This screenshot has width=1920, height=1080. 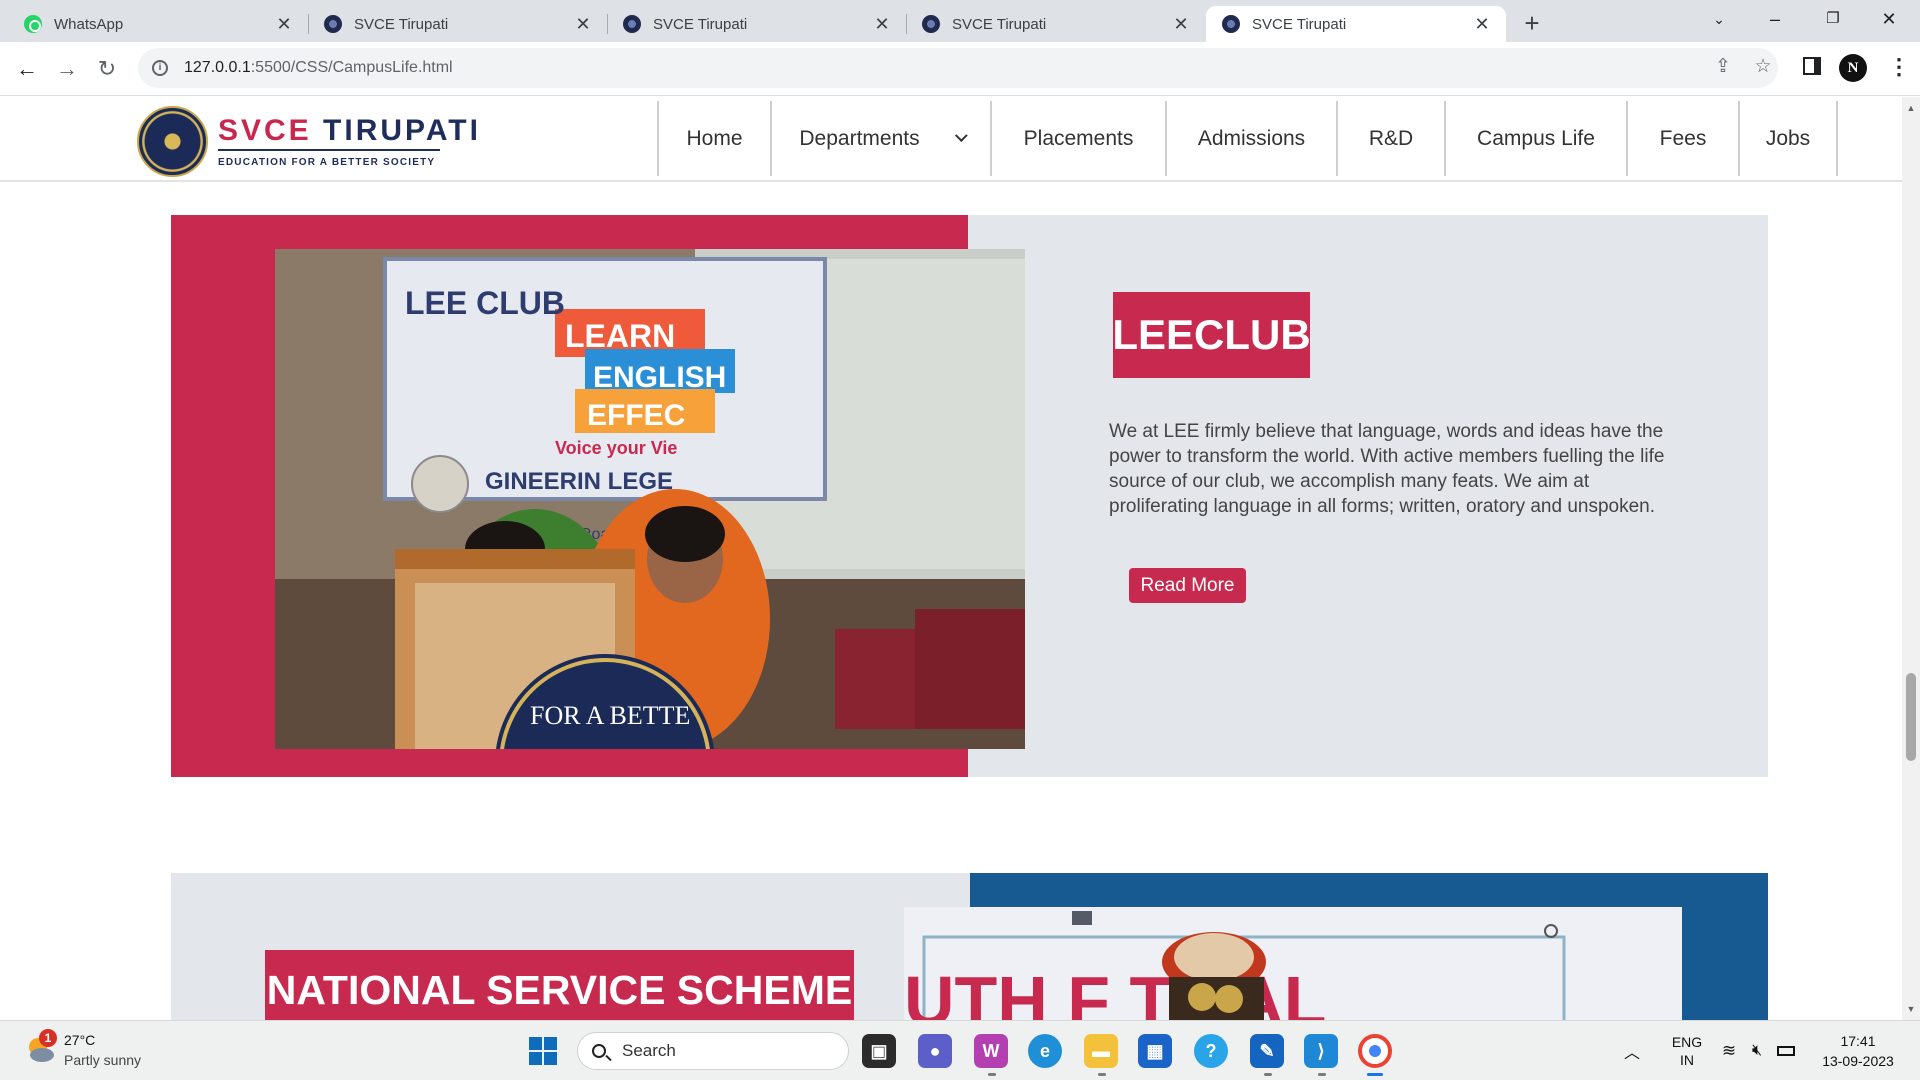 I want to click on task-view-icon: ▣, so click(x=879, y=1051).